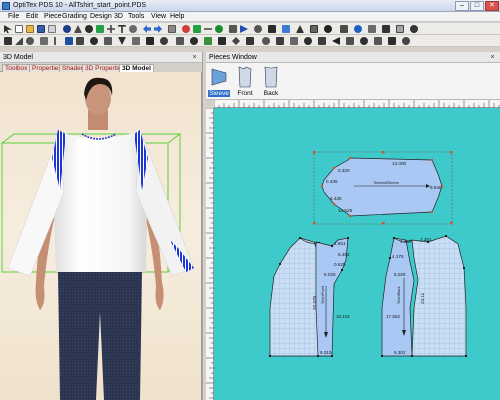 The height and width of the screenshot is (400, 500). Describe the element at coordinates (406, 41) in the screenshot. I see `tool-check-icon` at that location.